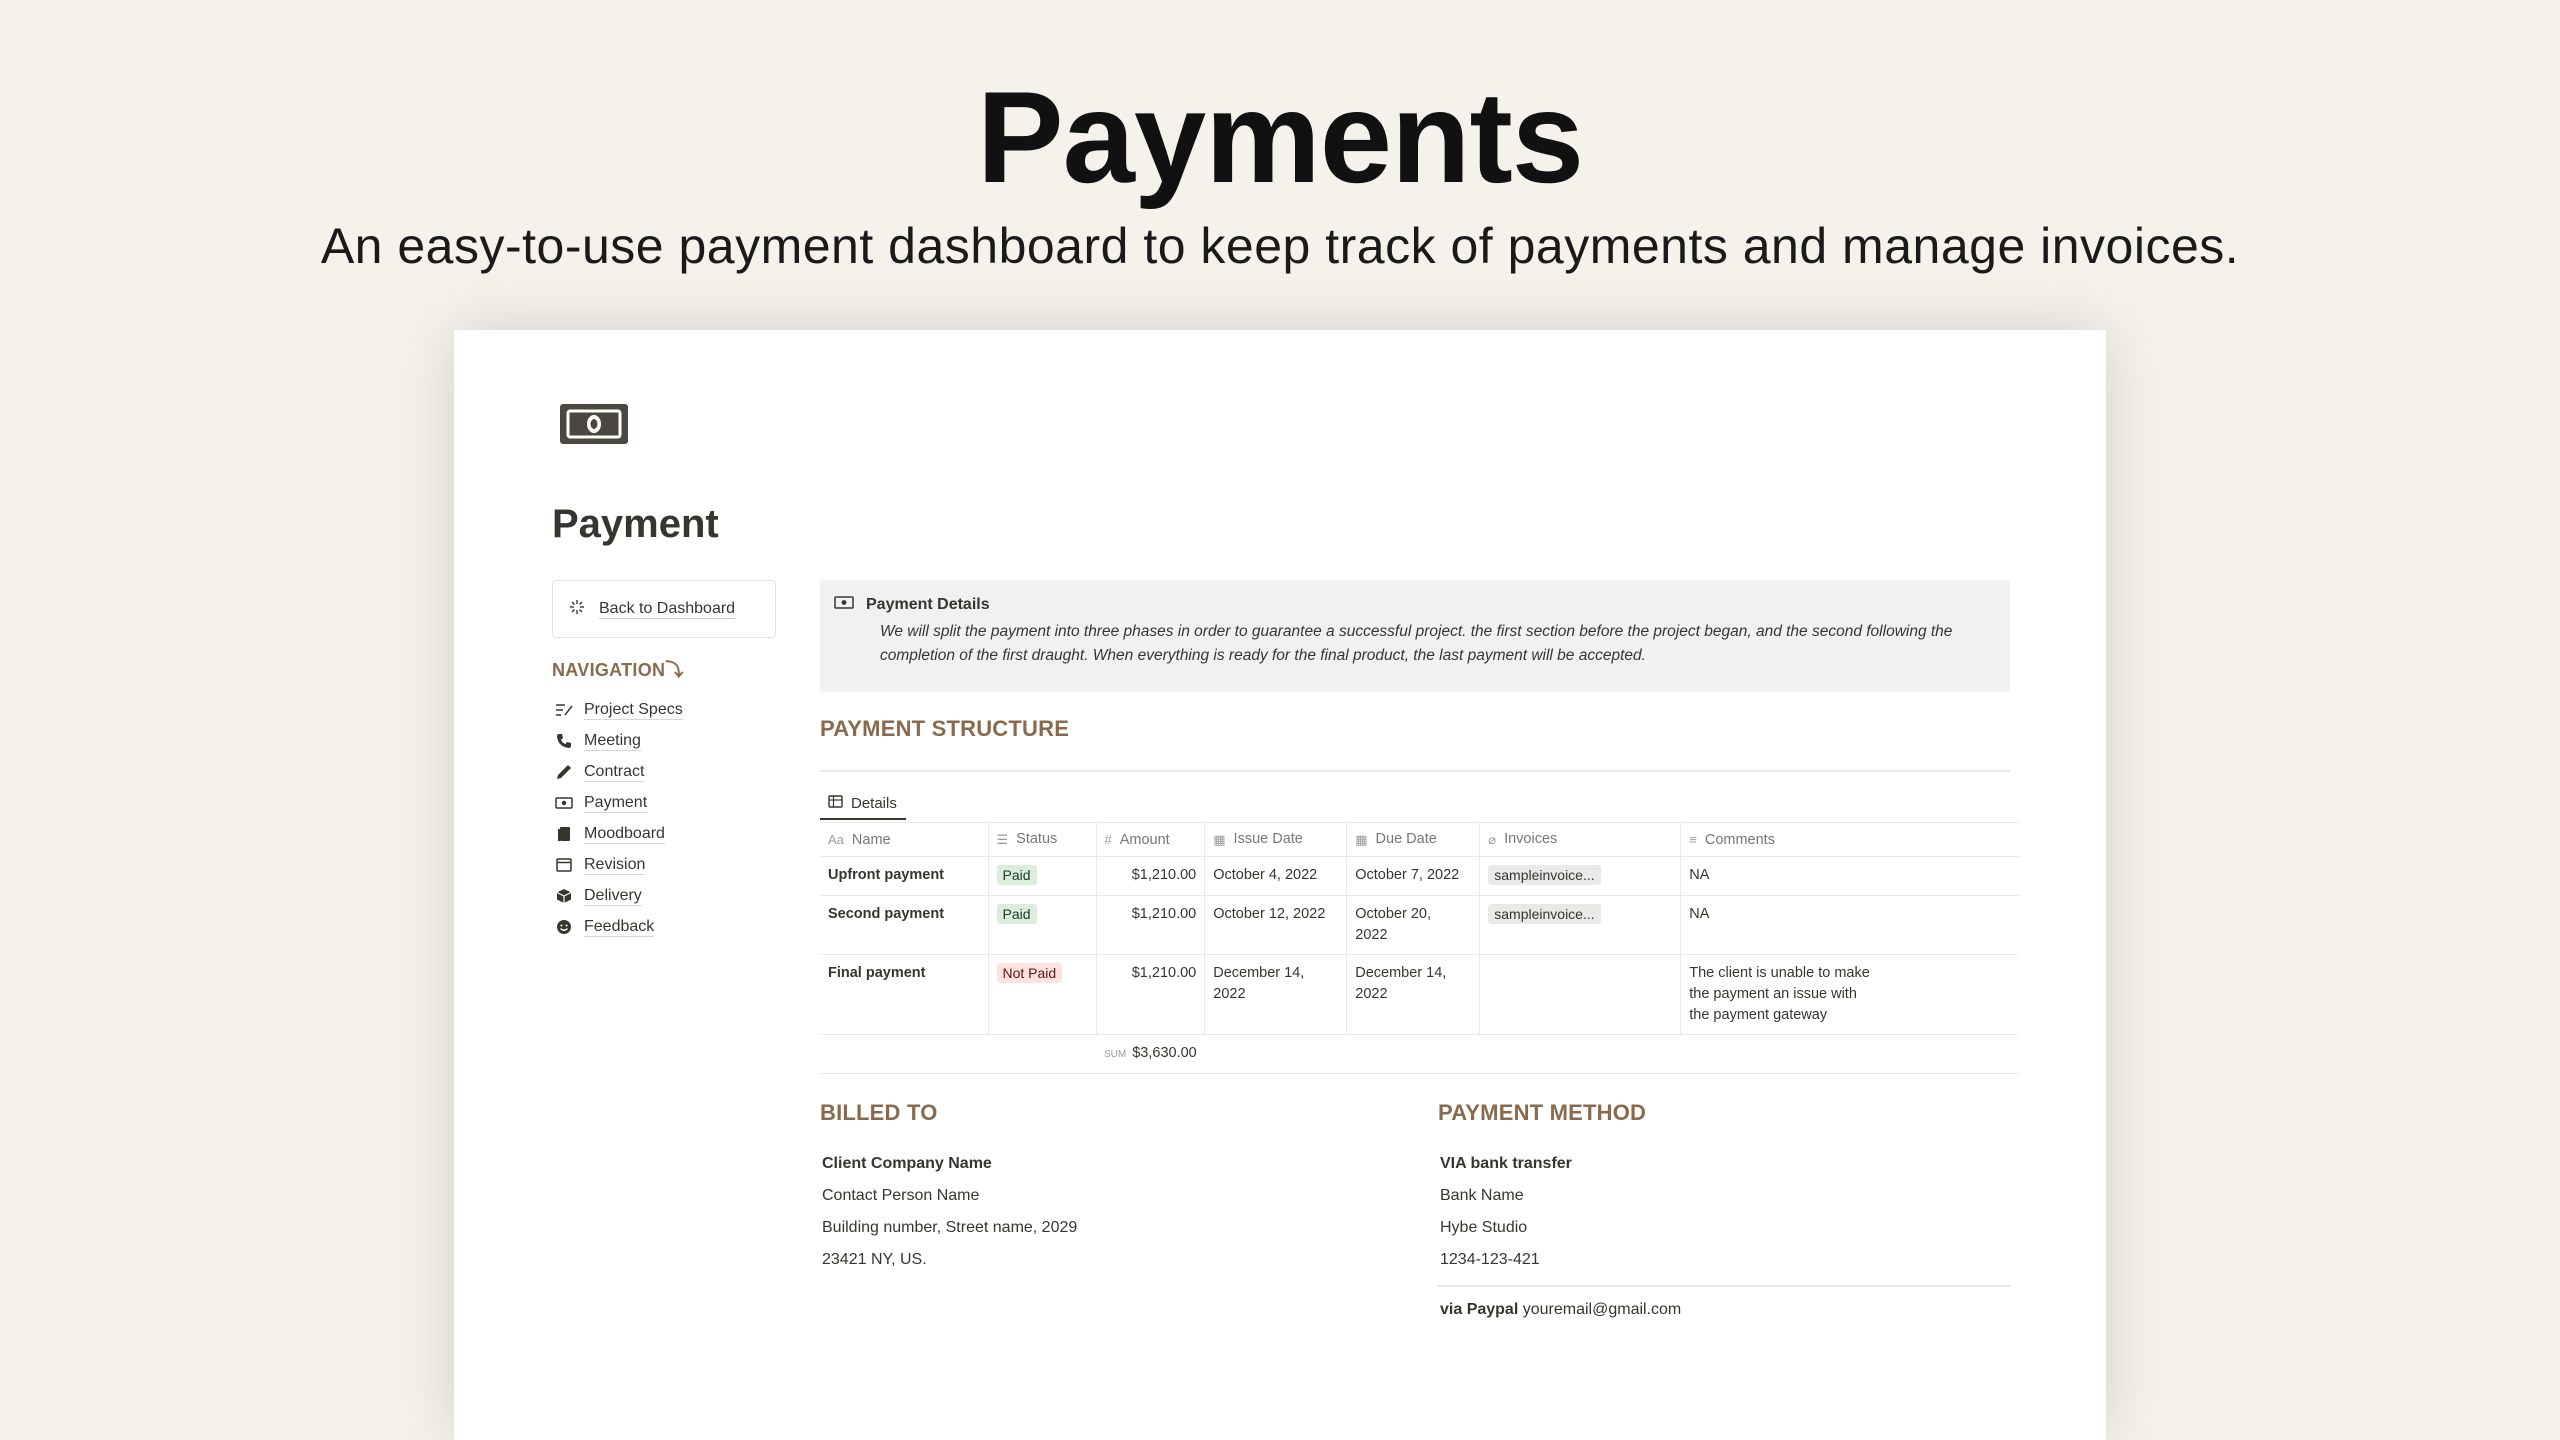 The height and width of the screenshot is (1440, 2560). Describe the element at coordinates (1693, 840) in the screenshot. I see `text-icon: ≡` at that location.